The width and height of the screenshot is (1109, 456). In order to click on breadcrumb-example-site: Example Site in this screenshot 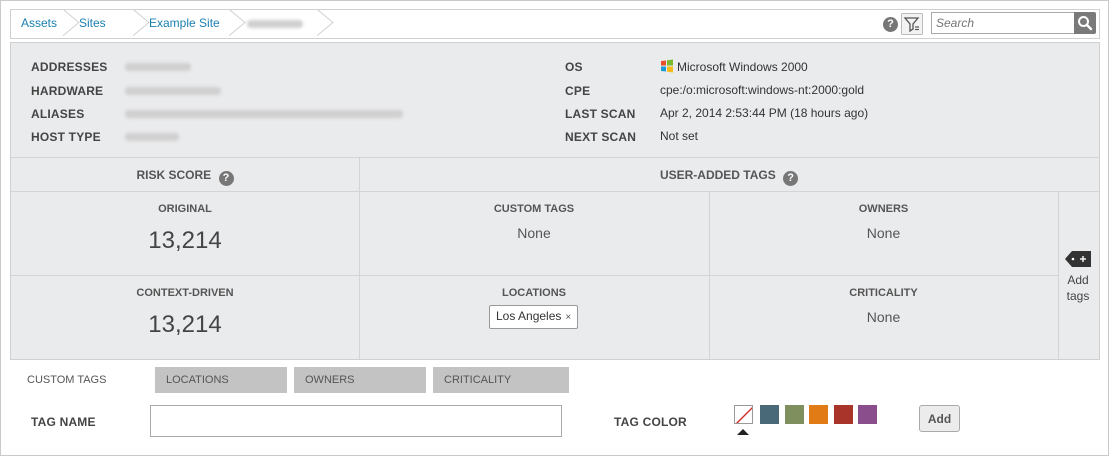, I will do `click(185, 24)`.